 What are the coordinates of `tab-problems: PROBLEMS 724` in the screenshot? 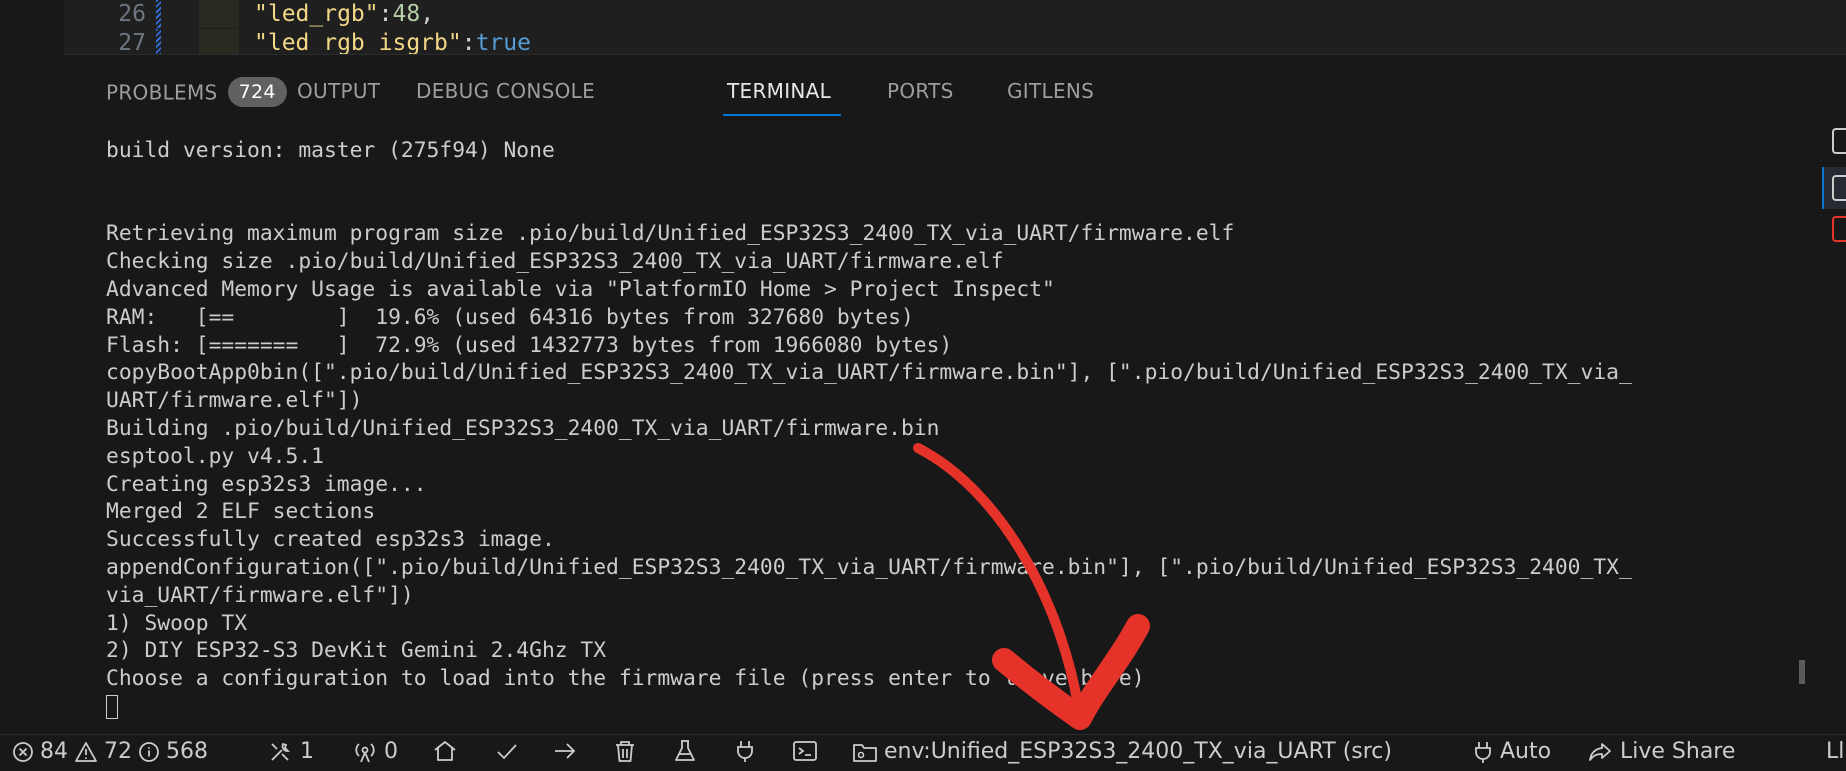 It's located at (196, 93).